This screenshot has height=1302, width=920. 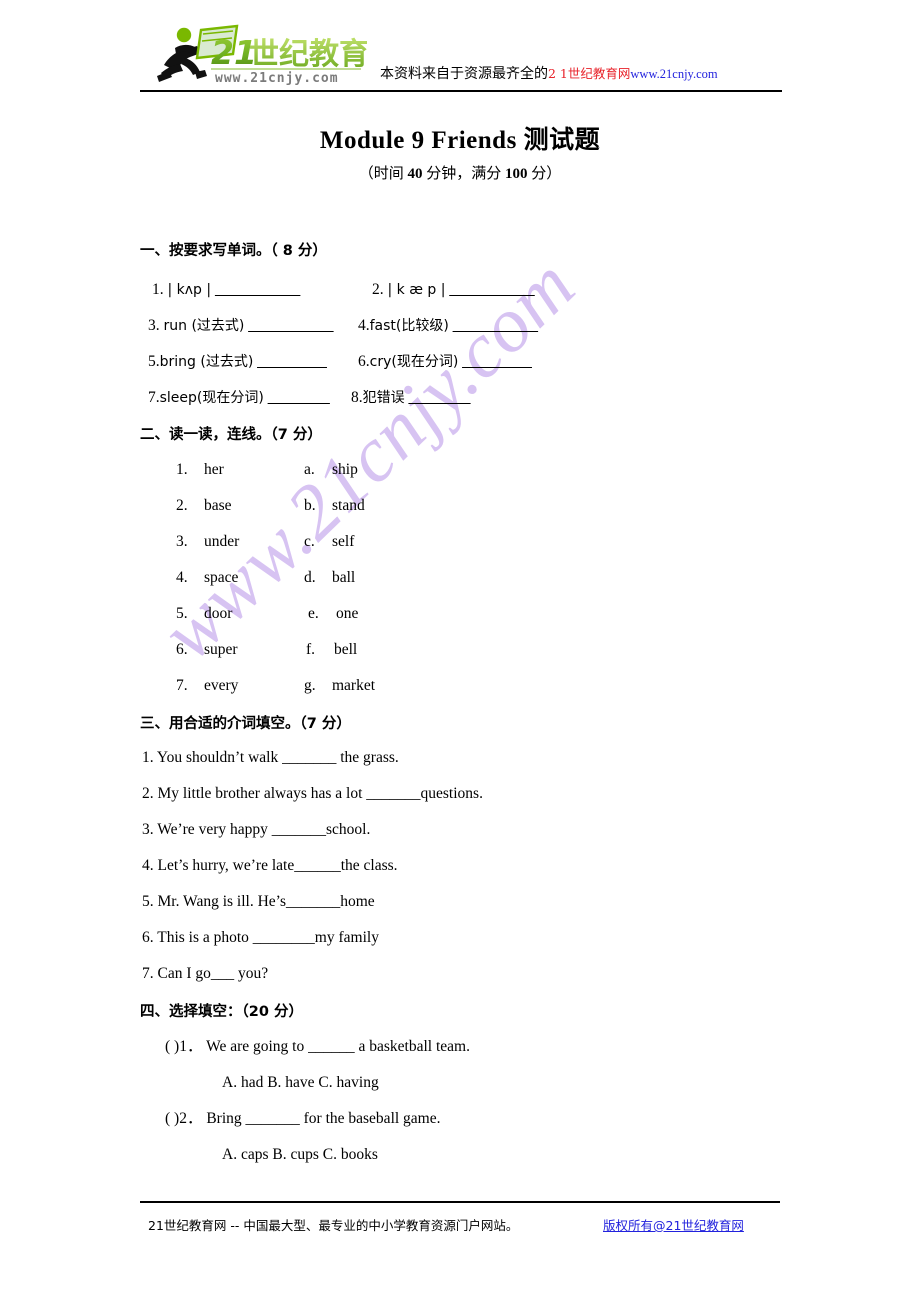 What do you see at coordinates (310, 505) in the screenshot?
I see `match-right-b-number: b.` at bounding box center [310, 505].